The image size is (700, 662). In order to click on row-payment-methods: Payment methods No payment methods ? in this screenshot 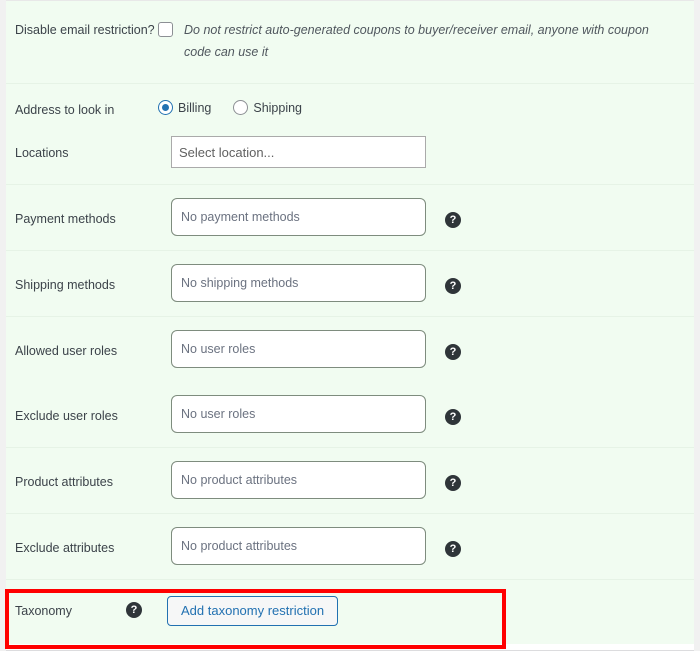, I will do `click(350, 217)`.